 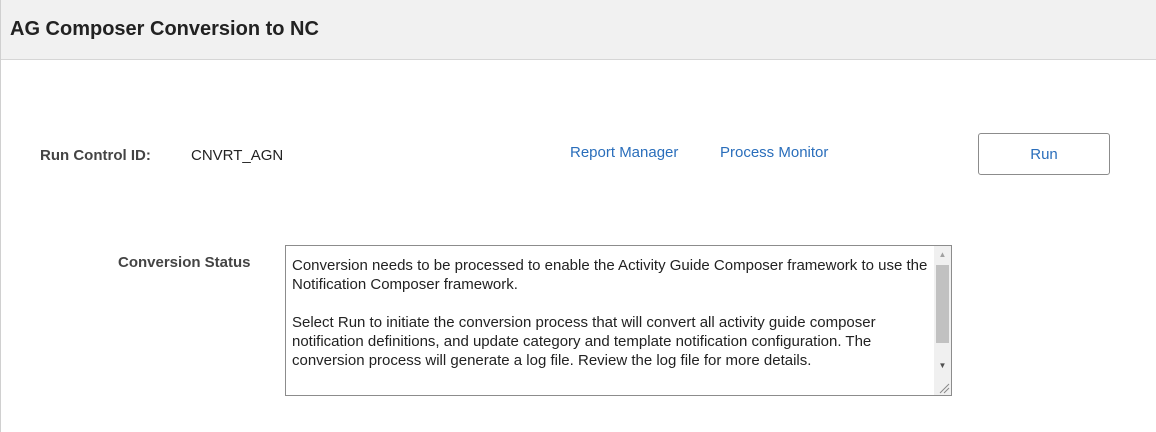 I want to click on resize-grip-icon, so click(x=943, y=387).